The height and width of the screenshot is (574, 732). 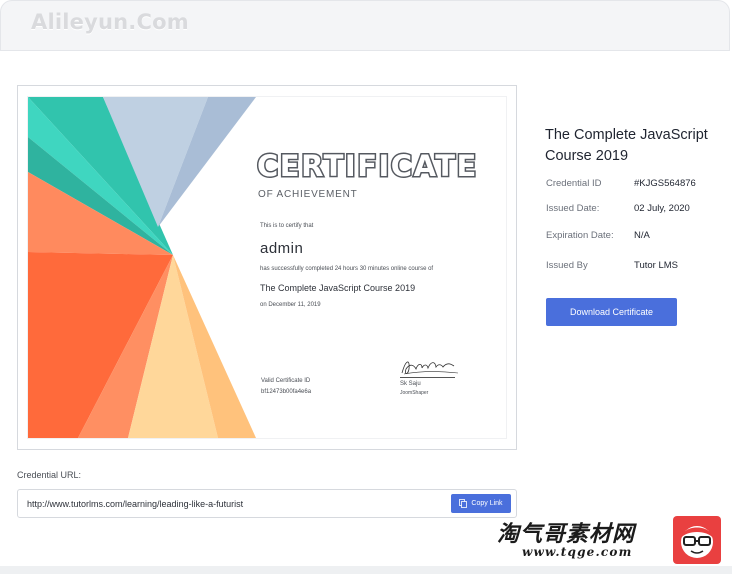 I want to click on recipient-name: admin, so click(x=282, y=248).